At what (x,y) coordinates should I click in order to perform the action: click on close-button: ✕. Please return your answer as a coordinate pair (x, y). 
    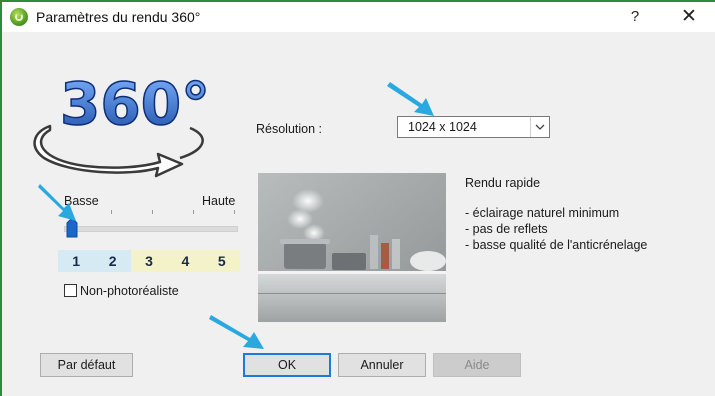
    Looking at the image, I should click on (689, 17).